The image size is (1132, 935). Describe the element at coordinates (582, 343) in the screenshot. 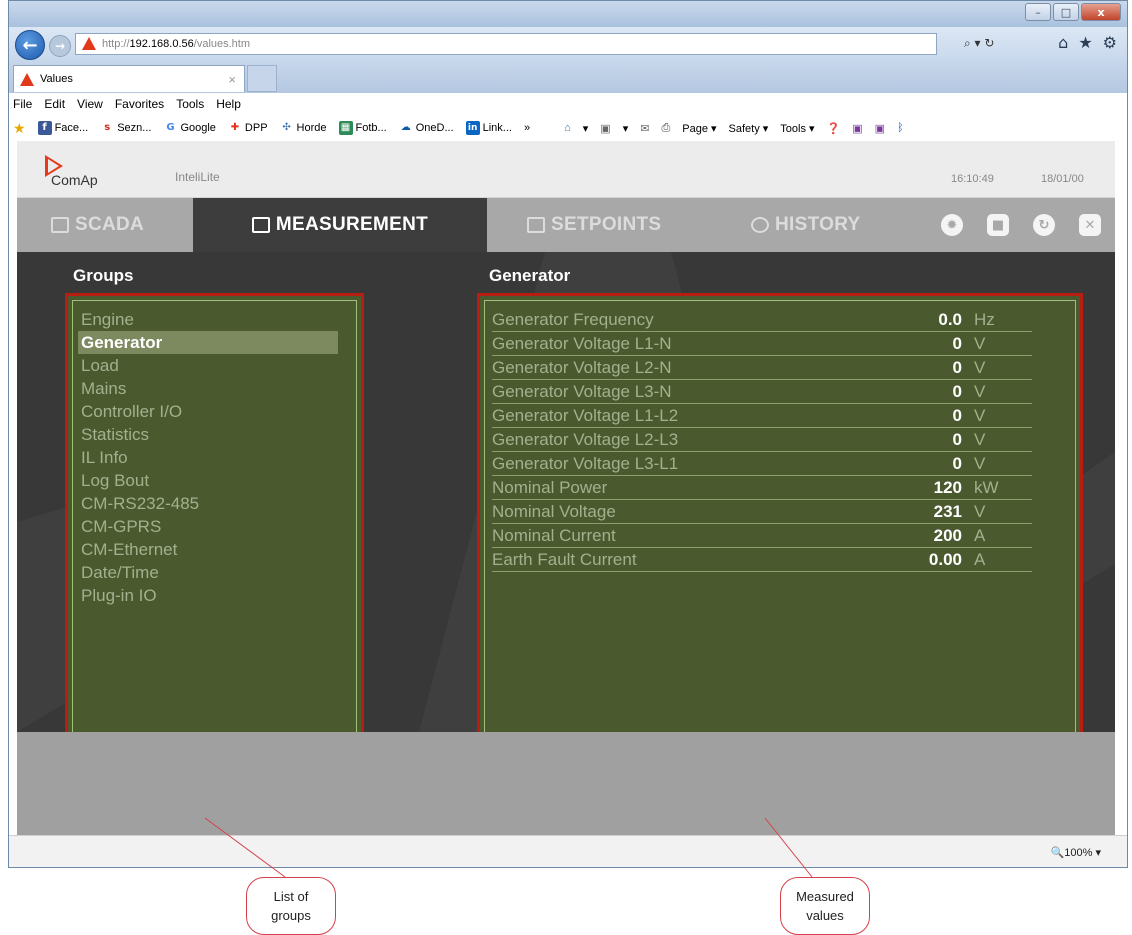

I see `value-label: Generator Voltage L1-N` at that location.